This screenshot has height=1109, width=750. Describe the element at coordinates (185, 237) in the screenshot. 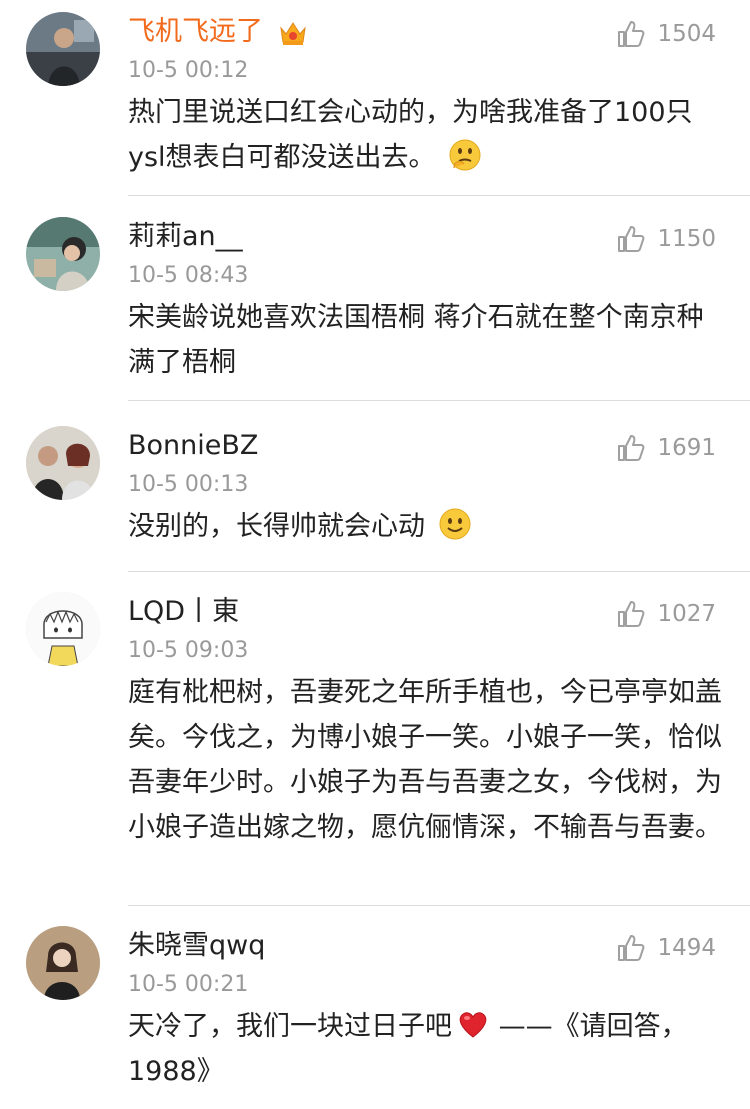

I see `username: 莉莉an__` at that location.